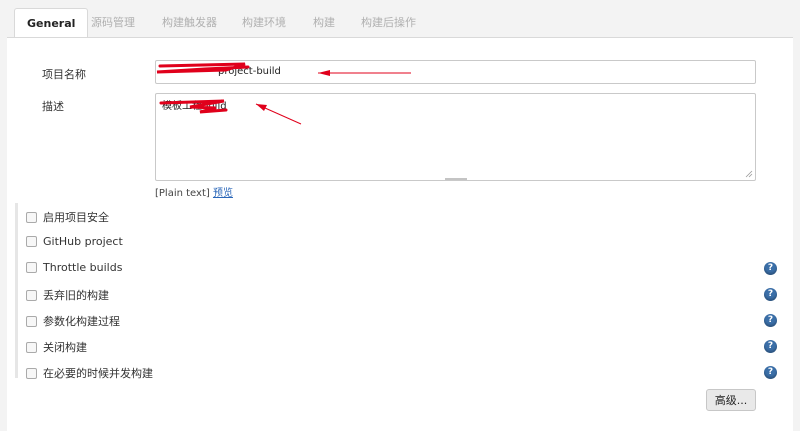 The image size is (800, 431). What do you see at coordinates (65, 347) in the screenshot?
I see `option-label: 关闭构建` at bounding box center [65, 347].